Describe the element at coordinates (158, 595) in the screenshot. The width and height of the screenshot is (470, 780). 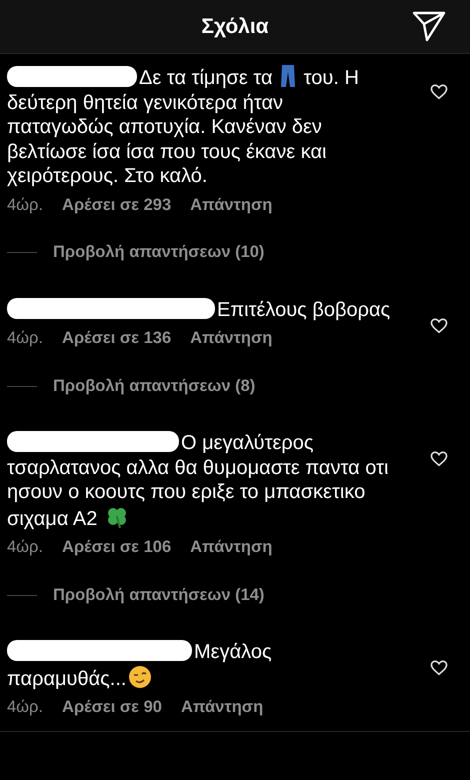
I see `view-replies-link: Προβολή απαντήσεων (14)` at that location.